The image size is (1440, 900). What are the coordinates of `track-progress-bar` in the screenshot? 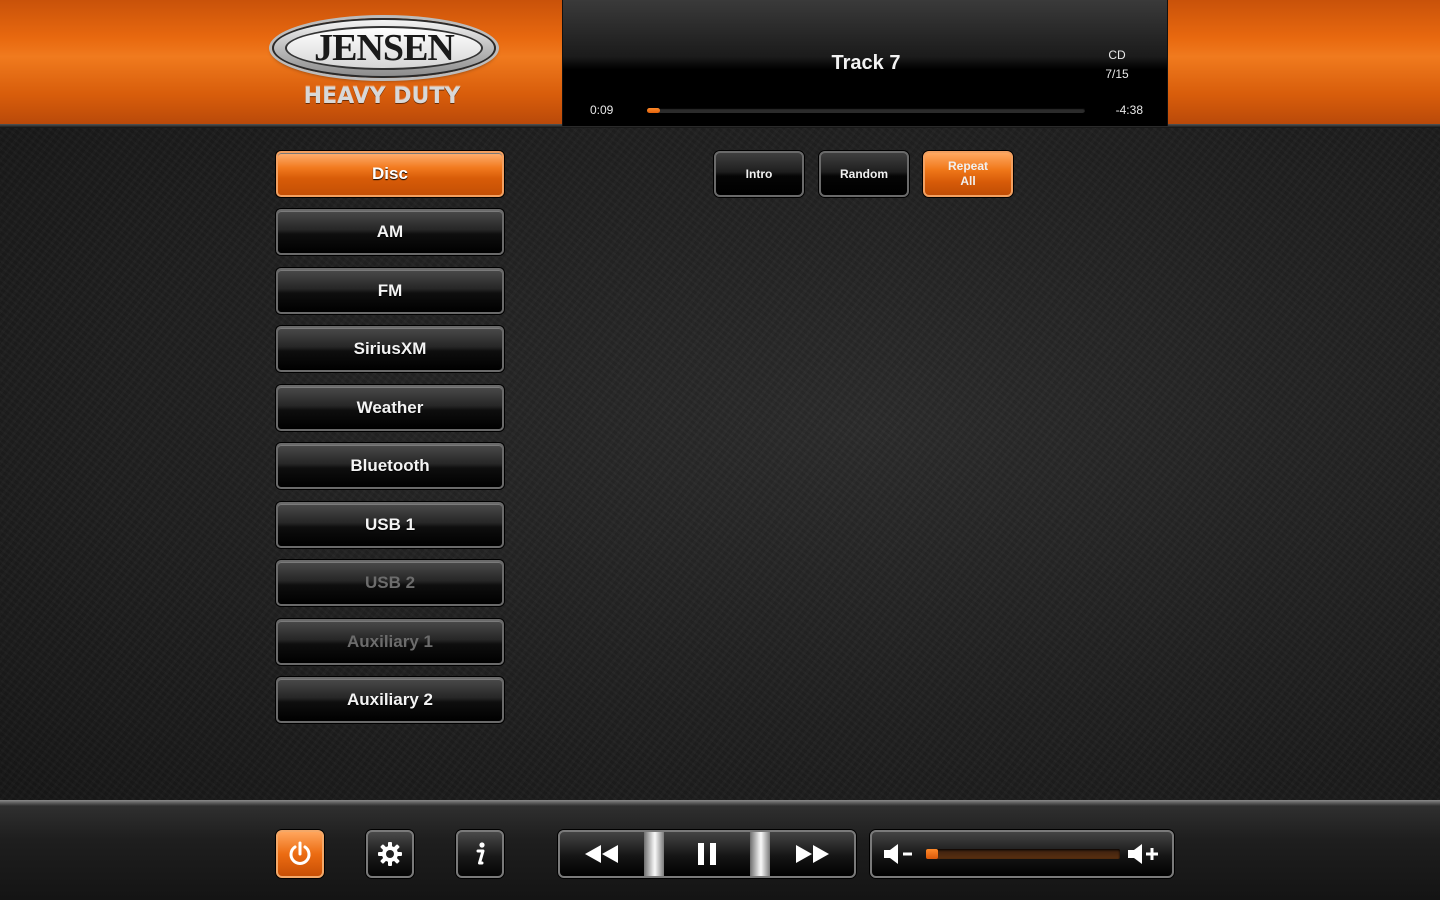 It's located at (866, 110).